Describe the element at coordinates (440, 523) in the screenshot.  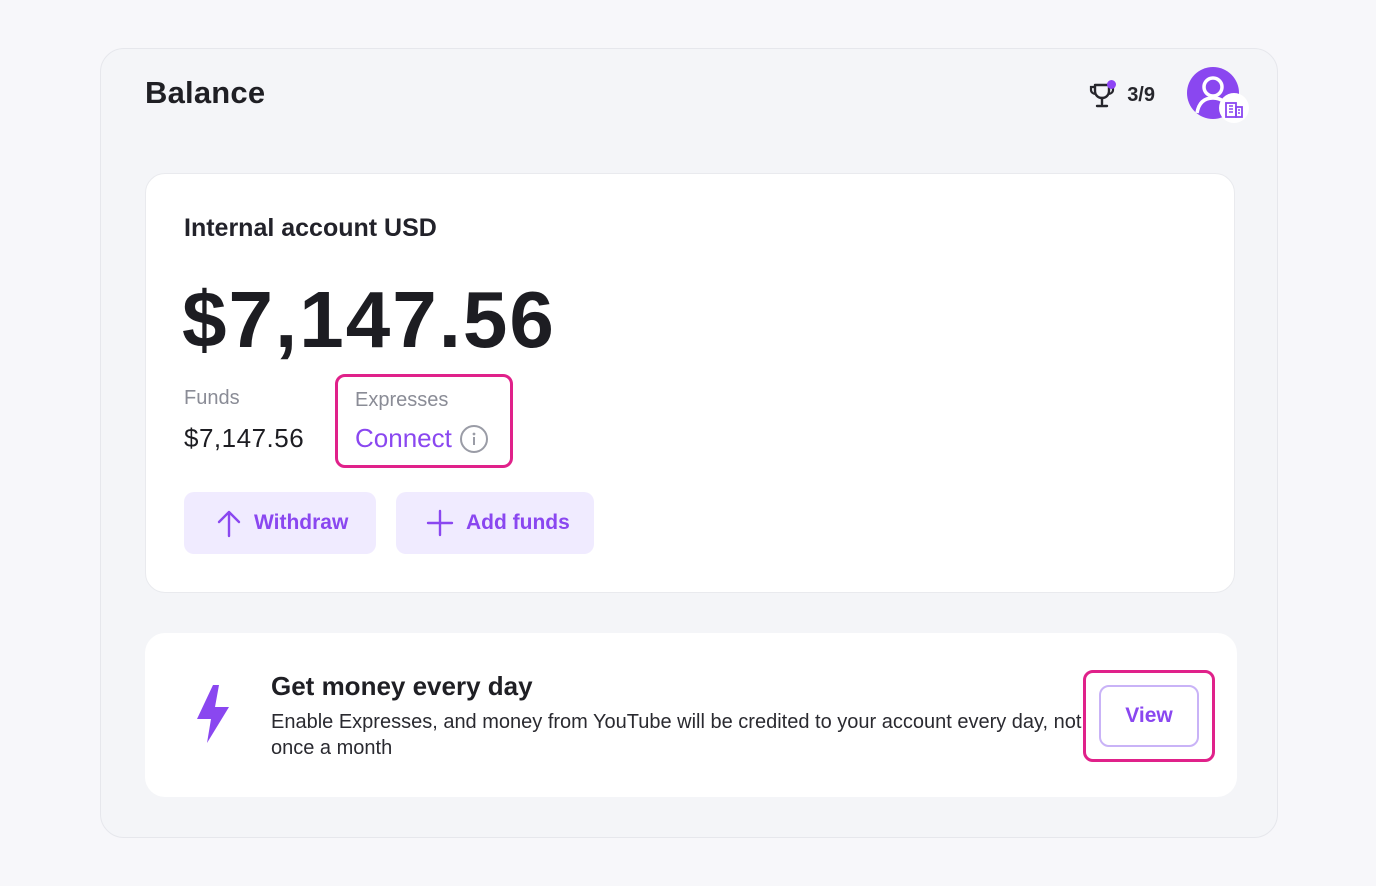
I see `plus-icon` at that location.